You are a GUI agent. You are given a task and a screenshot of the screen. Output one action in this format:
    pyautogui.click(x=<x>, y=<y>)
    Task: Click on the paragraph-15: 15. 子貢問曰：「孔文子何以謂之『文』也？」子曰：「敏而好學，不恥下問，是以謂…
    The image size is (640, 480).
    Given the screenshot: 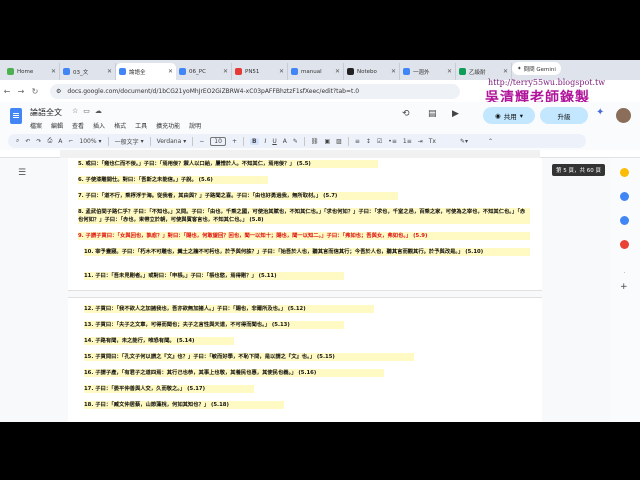 What is the action you would take?
    pyautogui.click(x=249, y=357)
    